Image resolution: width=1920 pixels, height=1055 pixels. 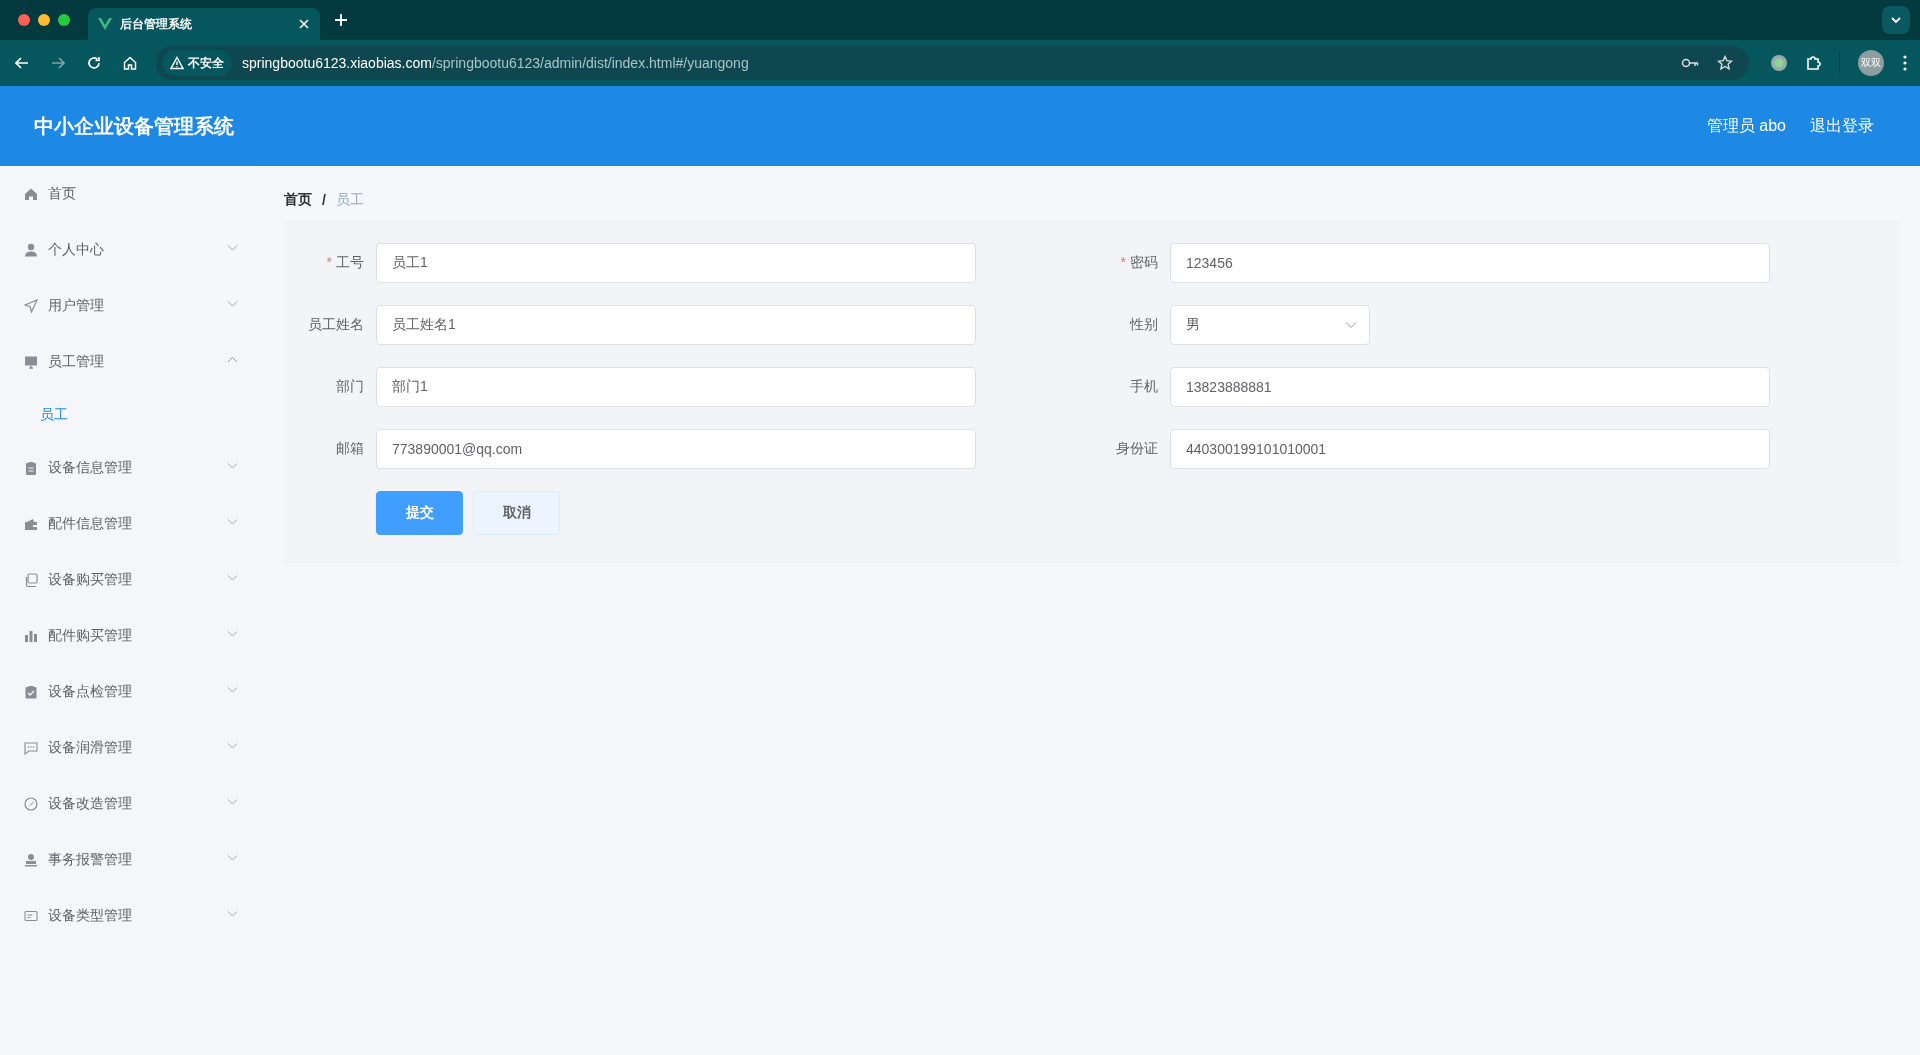 What do you see at coordinates (31, 916) in the screenshot?
I see `id-card-icon` at bounding box center [31, 916].